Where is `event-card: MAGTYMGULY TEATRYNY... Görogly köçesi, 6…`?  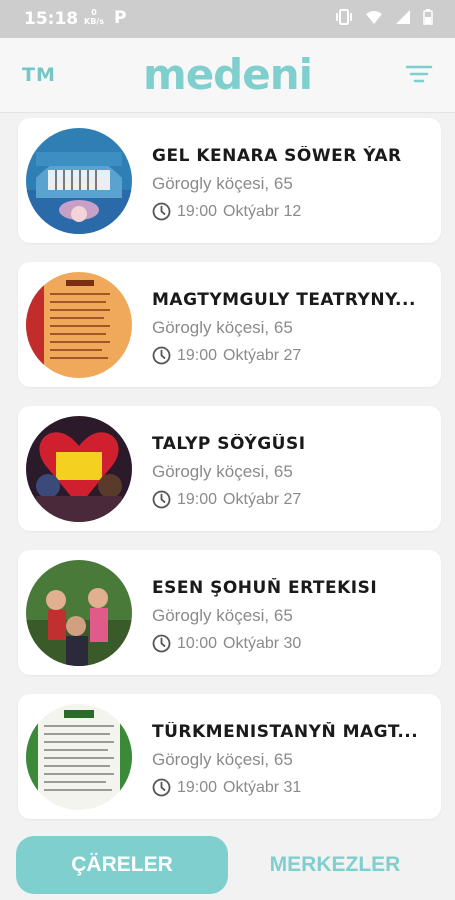
event-card: MAGTYMGULY TEATRYNY... Görogly köçesi, 6… is located at coordinates (229, 324).